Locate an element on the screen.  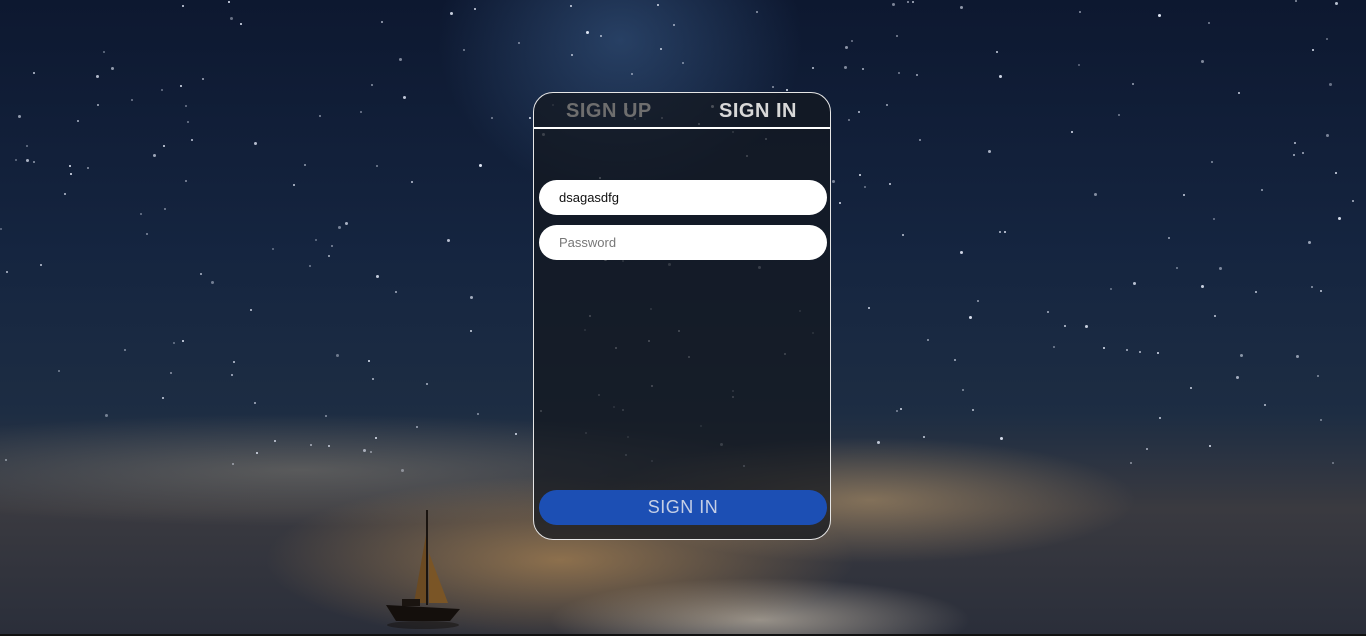
tab-sign-up: SIGN UP is located at coordinates (609, 111).